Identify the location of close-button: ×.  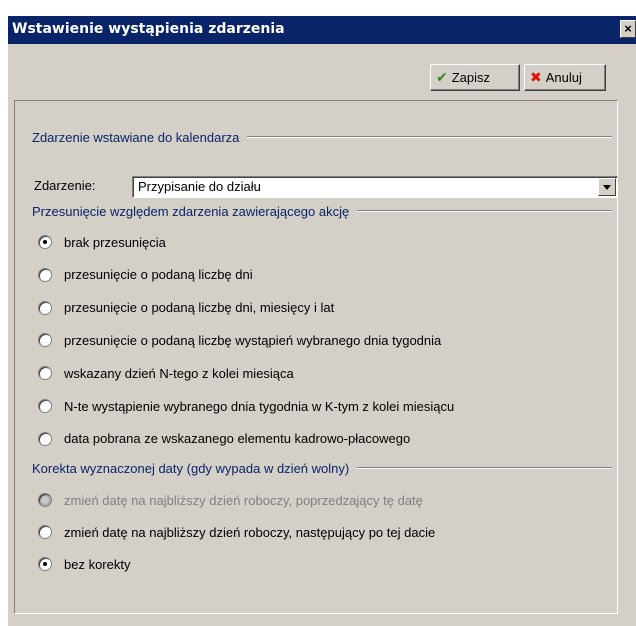
(628, 29).